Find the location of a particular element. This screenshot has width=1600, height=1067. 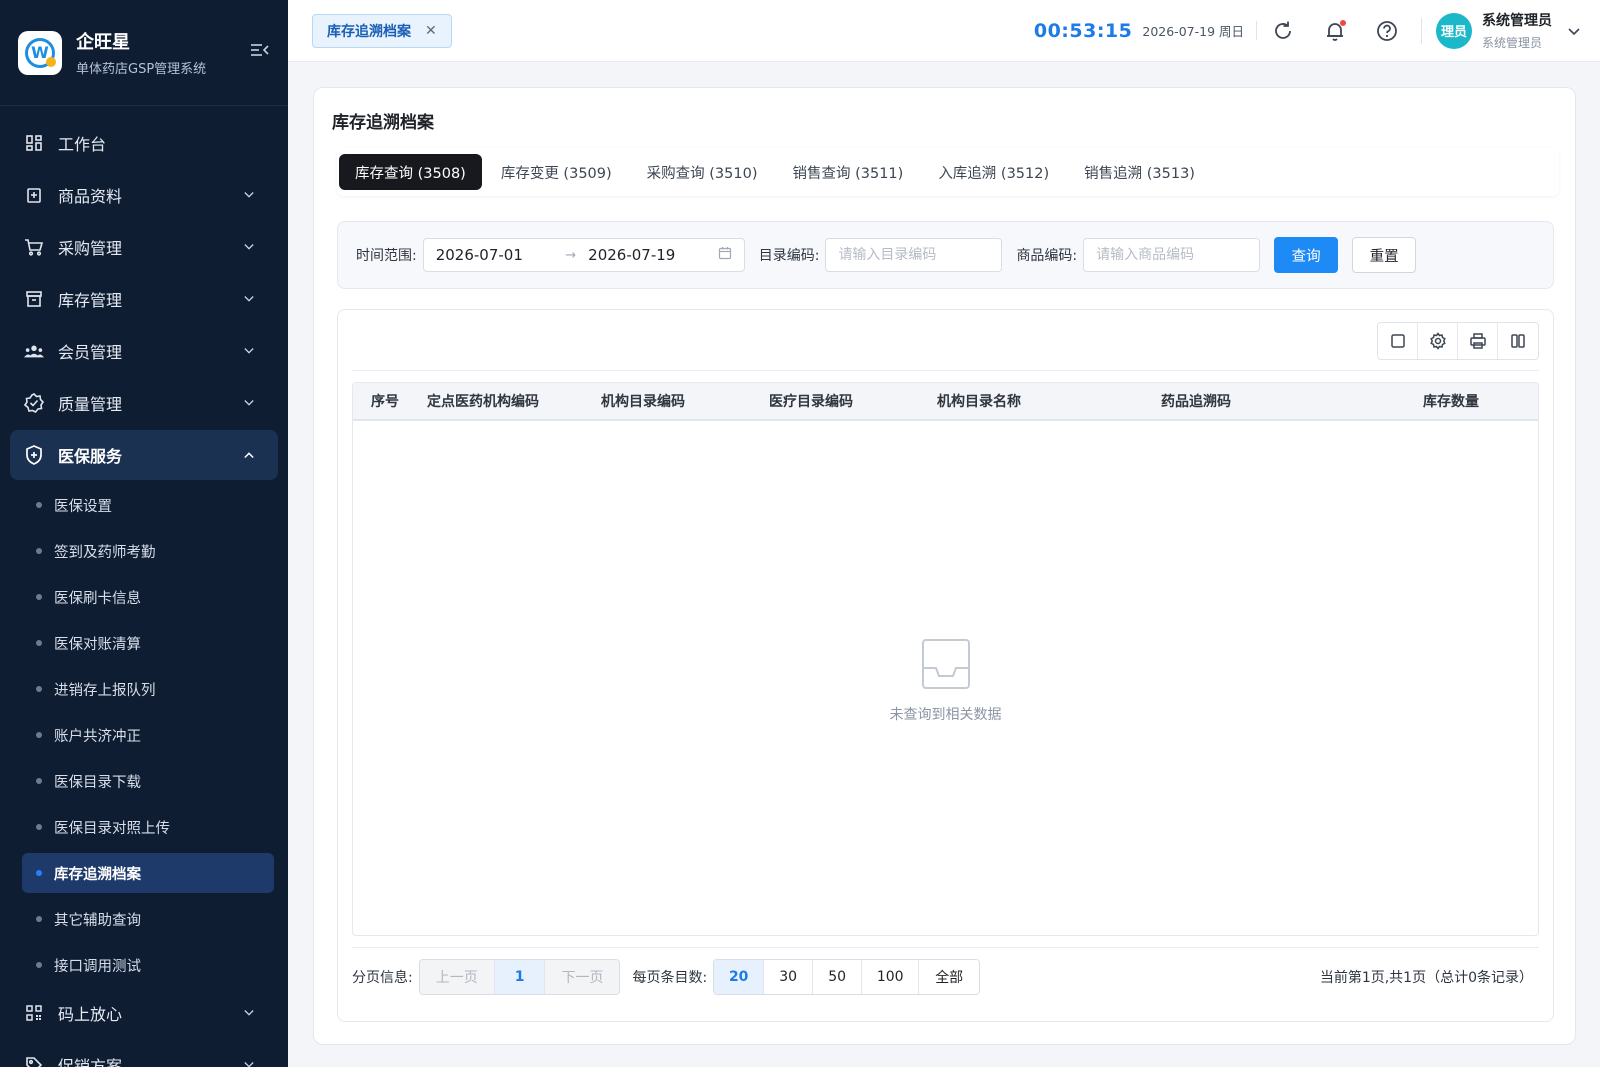

page-nav: 上一页 1 下一页 is located at coordinates (519, 977).